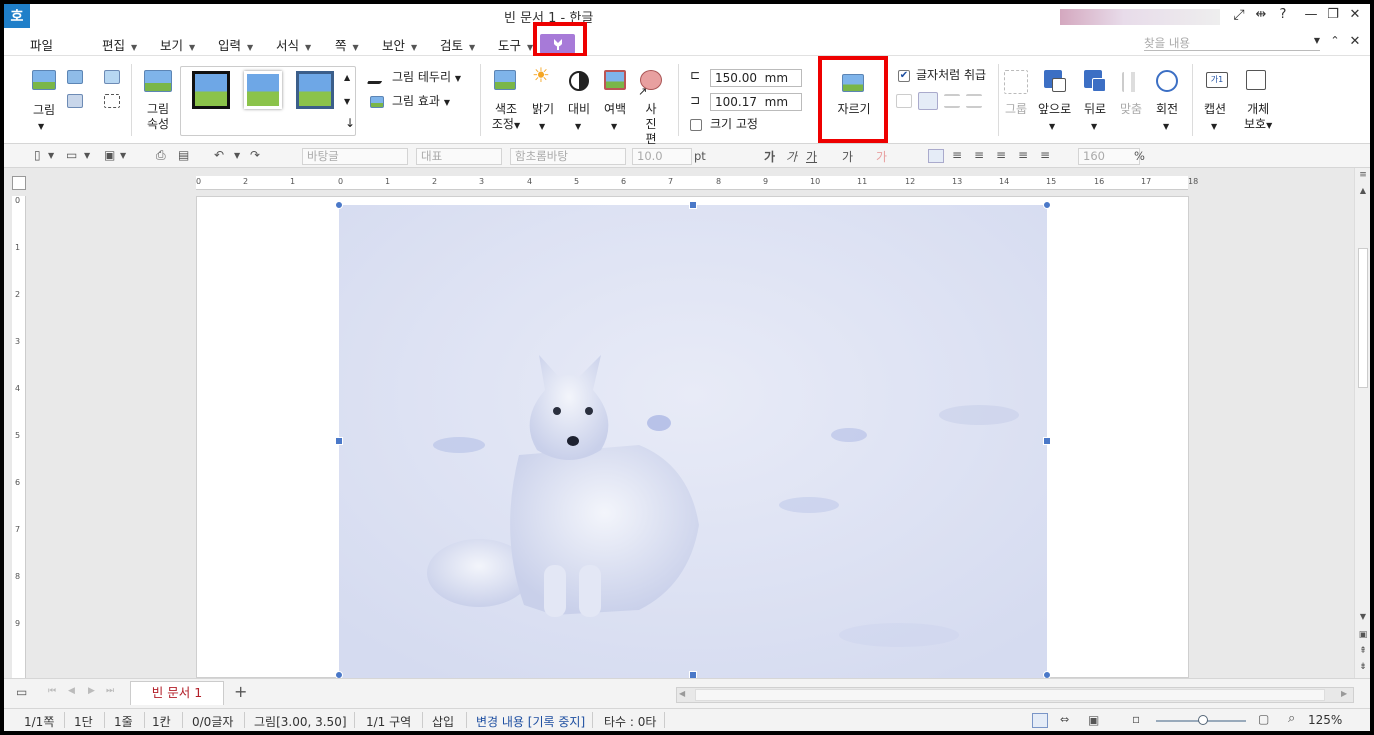  What do you see at coordinates (1015, 695) in the screenshot?
I see `horizontal-scrollbar: ◀ ▶` at bounding box center [1015, 695].